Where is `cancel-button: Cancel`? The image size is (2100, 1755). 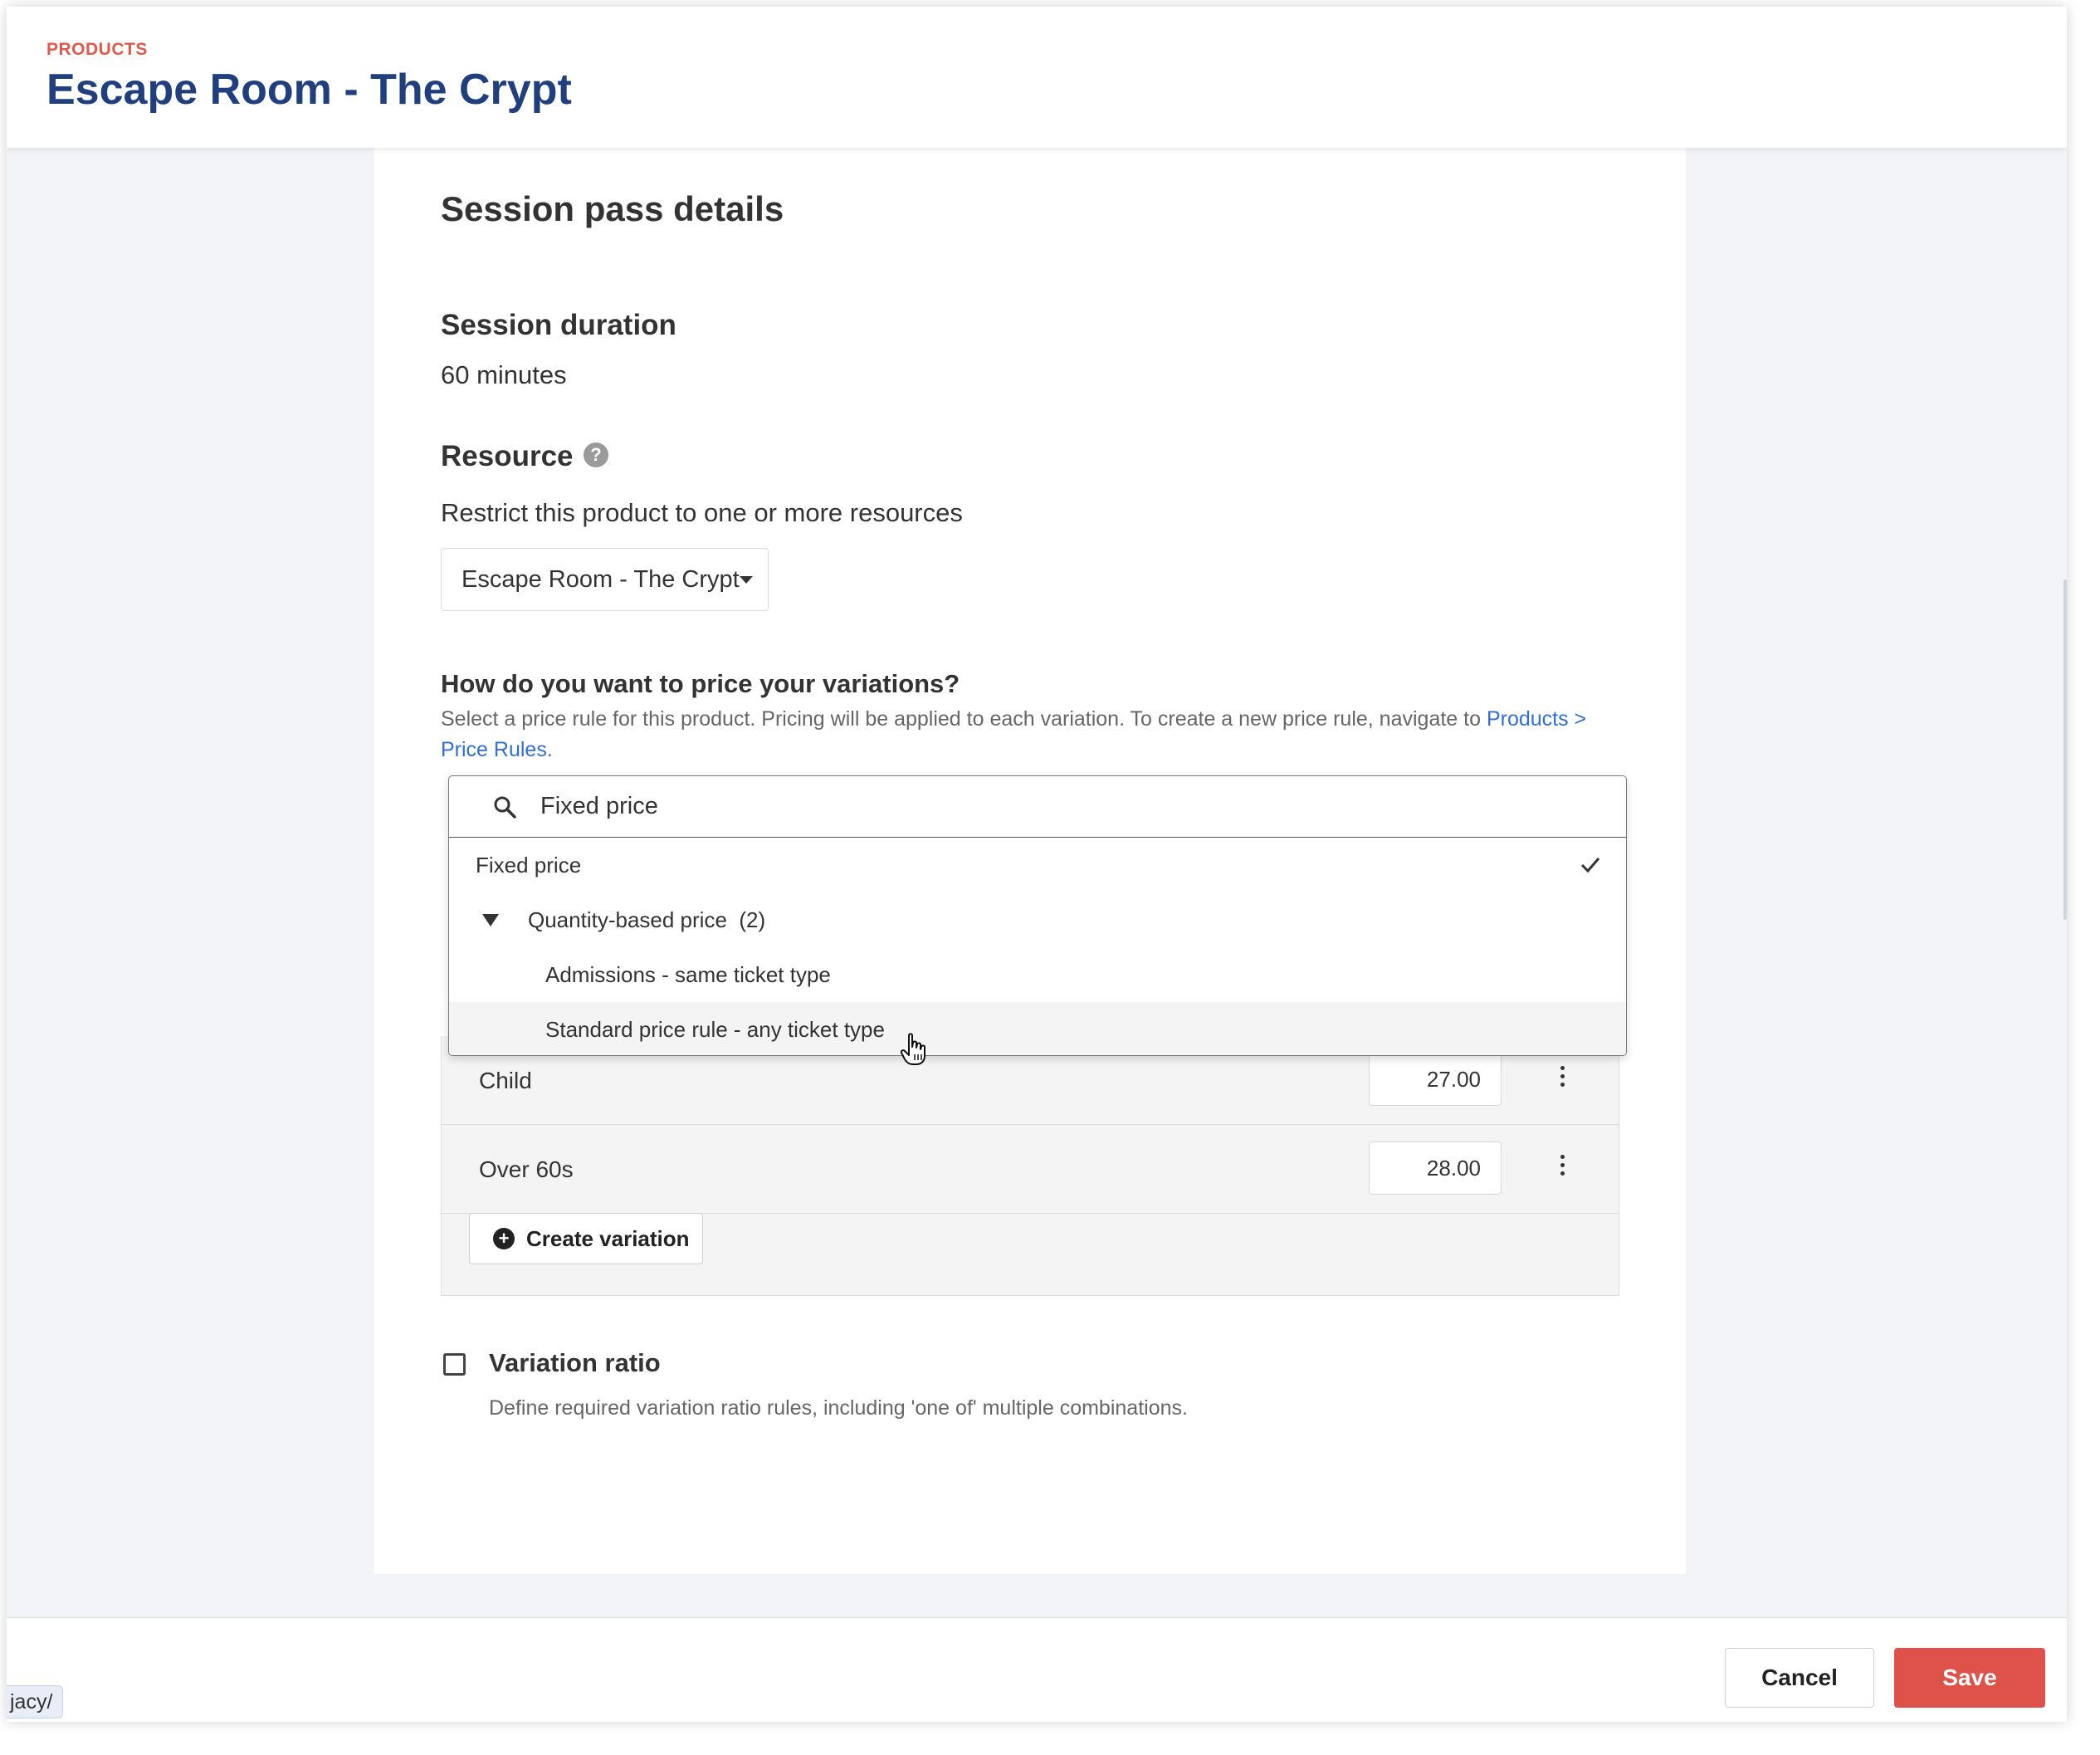
cancel-button: Cancel is located at coordinates (1799, 1678).